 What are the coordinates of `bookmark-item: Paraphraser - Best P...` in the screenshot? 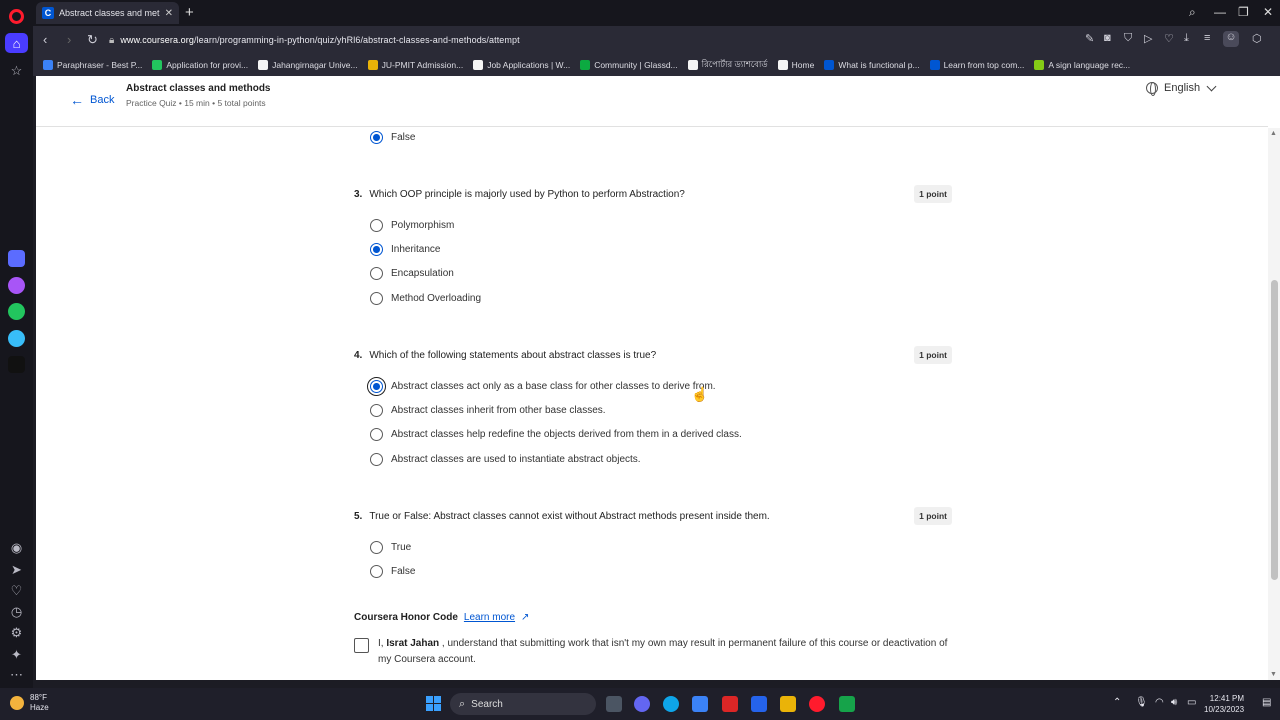 It's located at (92, 65).